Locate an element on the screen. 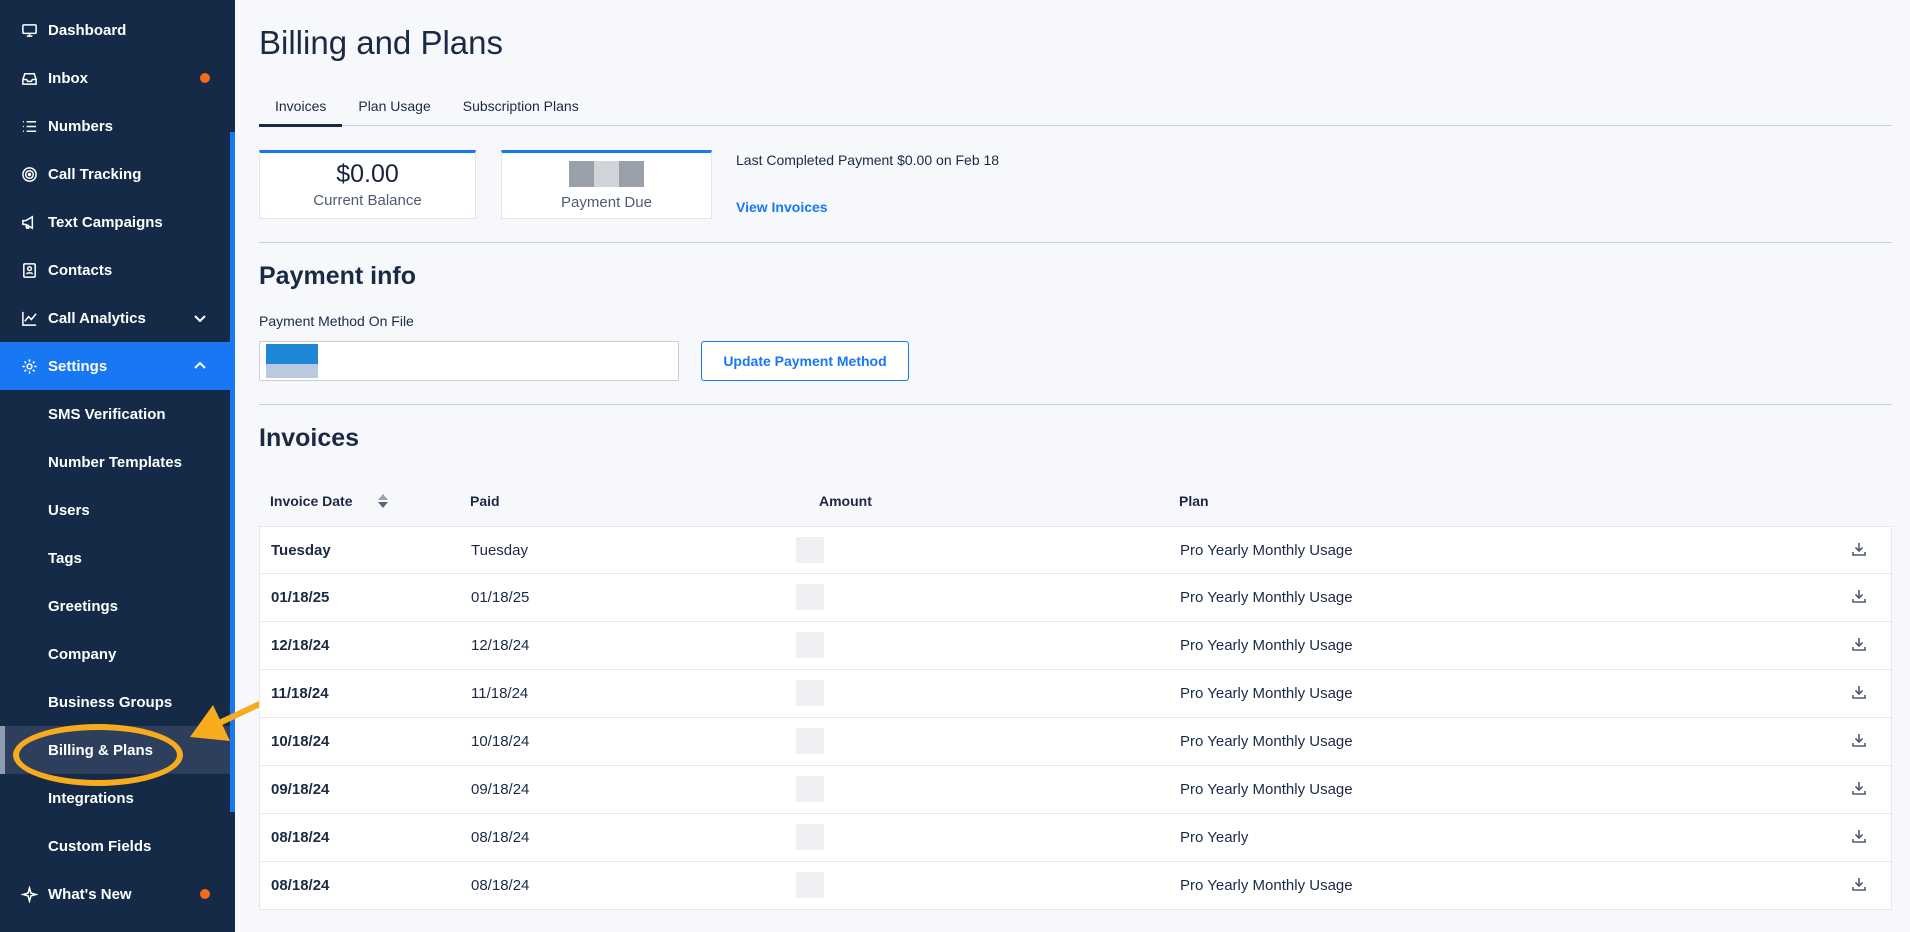  sidebar-subitem-label: Users is located at coordinates (69, 510).